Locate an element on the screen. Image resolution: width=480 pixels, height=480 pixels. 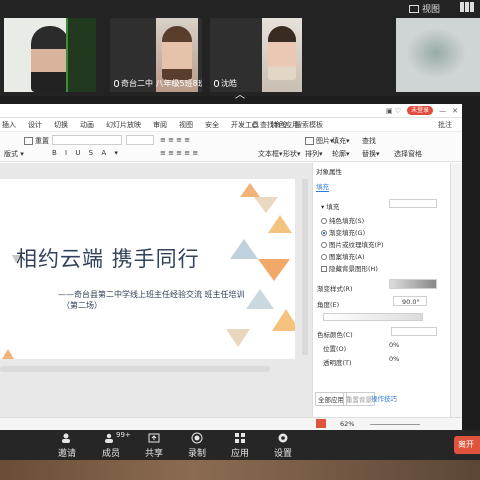
comment-button: 批注 is located at coordinates (445, 125).